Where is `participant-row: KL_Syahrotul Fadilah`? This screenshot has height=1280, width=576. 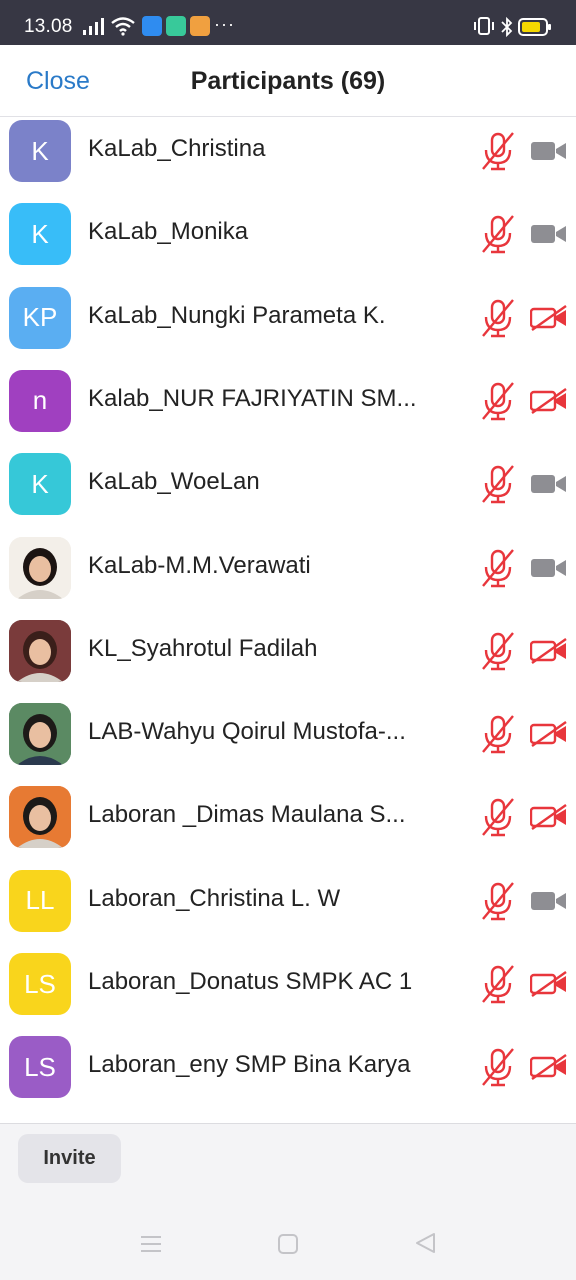 participant-row: KL_Syahrotul Fadilah is located at coordinates (288, 659).